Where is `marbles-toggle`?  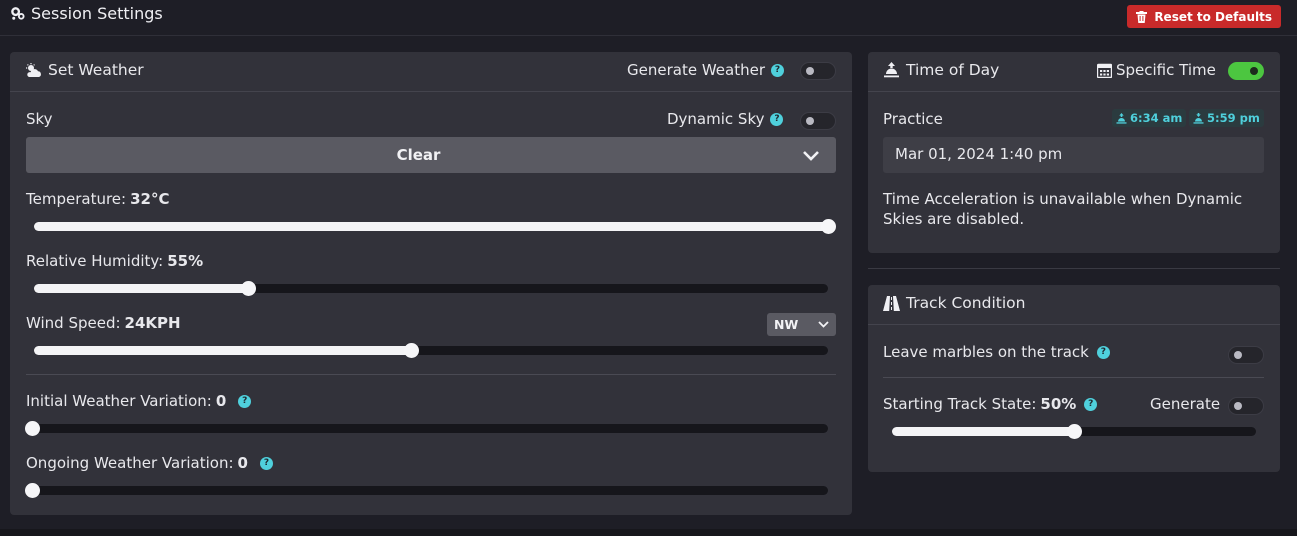
marbles-toggle is located at coordinates (1246, 355).